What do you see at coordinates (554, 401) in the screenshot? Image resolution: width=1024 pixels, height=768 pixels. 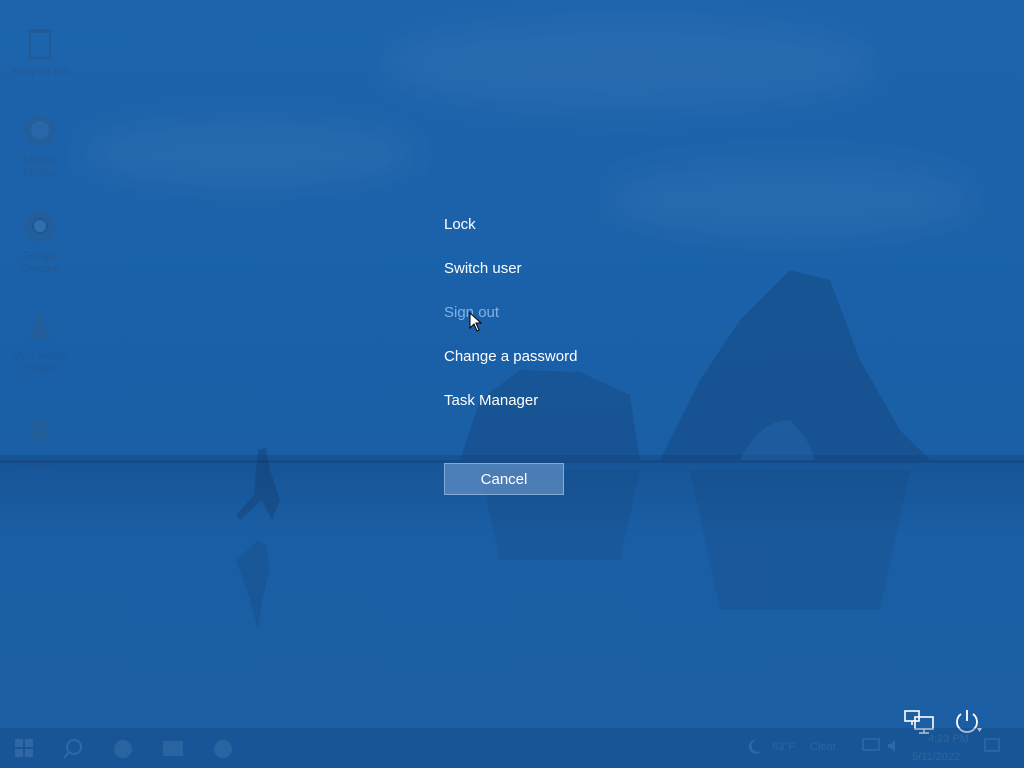 I see `task-manager-option: Task Manager` at bounding box center [554, 401].